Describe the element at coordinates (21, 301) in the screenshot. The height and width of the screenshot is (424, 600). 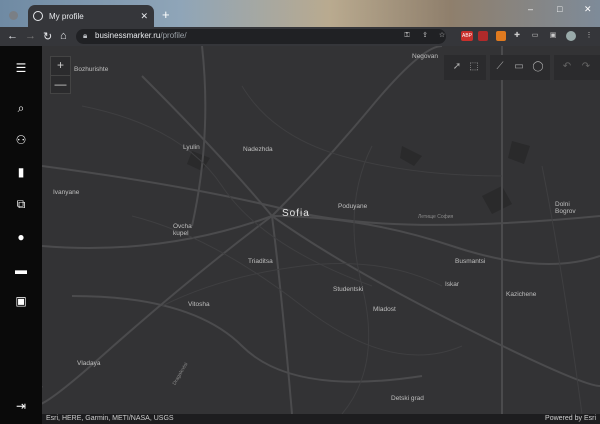
I see `contact-card-icon: ▣` at that location.